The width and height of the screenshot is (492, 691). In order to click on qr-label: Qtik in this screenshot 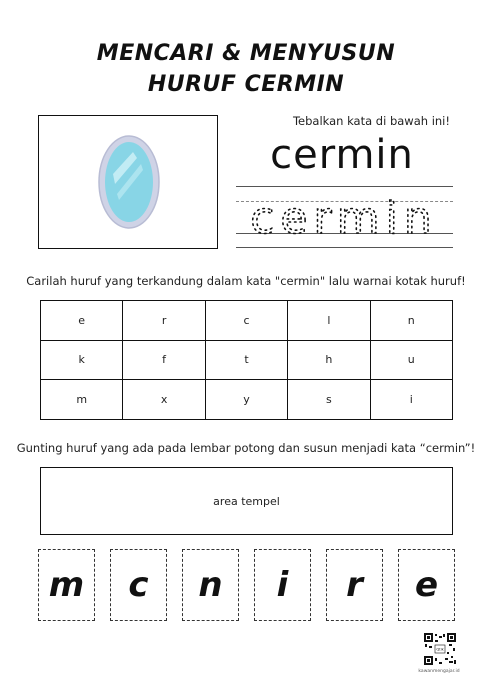, I will do `click(440, 650)`.